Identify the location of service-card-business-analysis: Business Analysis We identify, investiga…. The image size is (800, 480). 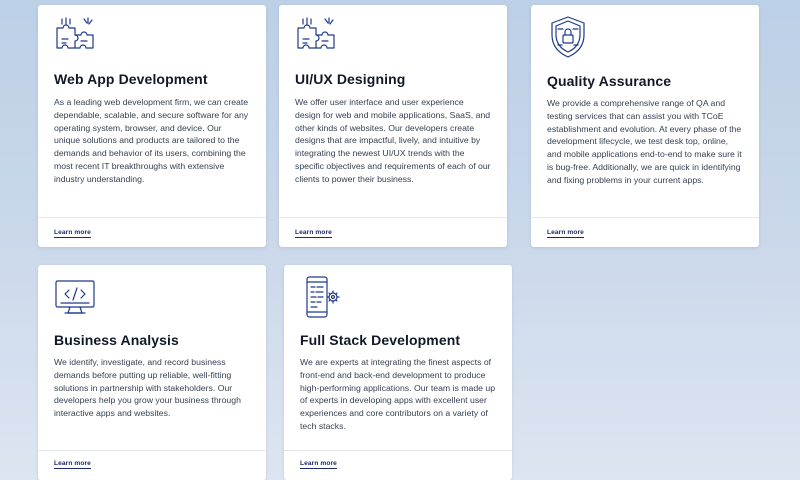
(152, 372).